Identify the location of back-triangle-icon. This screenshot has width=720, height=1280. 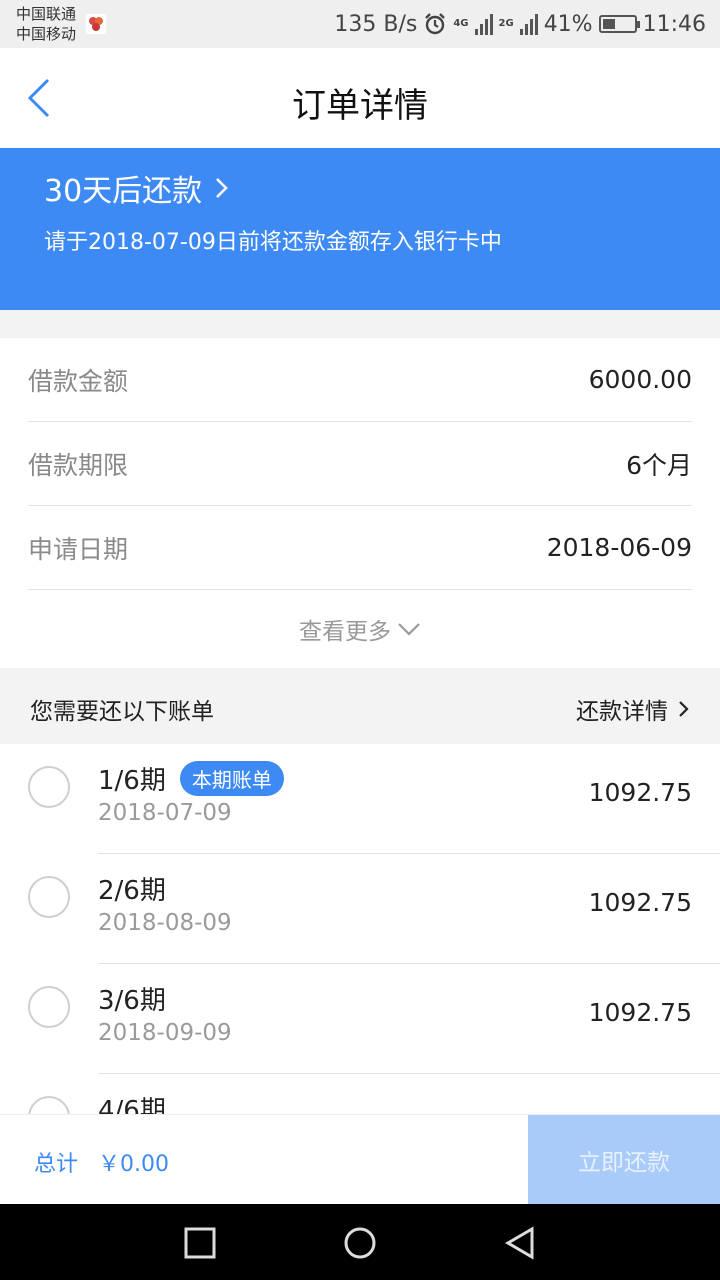
(520, 1243).